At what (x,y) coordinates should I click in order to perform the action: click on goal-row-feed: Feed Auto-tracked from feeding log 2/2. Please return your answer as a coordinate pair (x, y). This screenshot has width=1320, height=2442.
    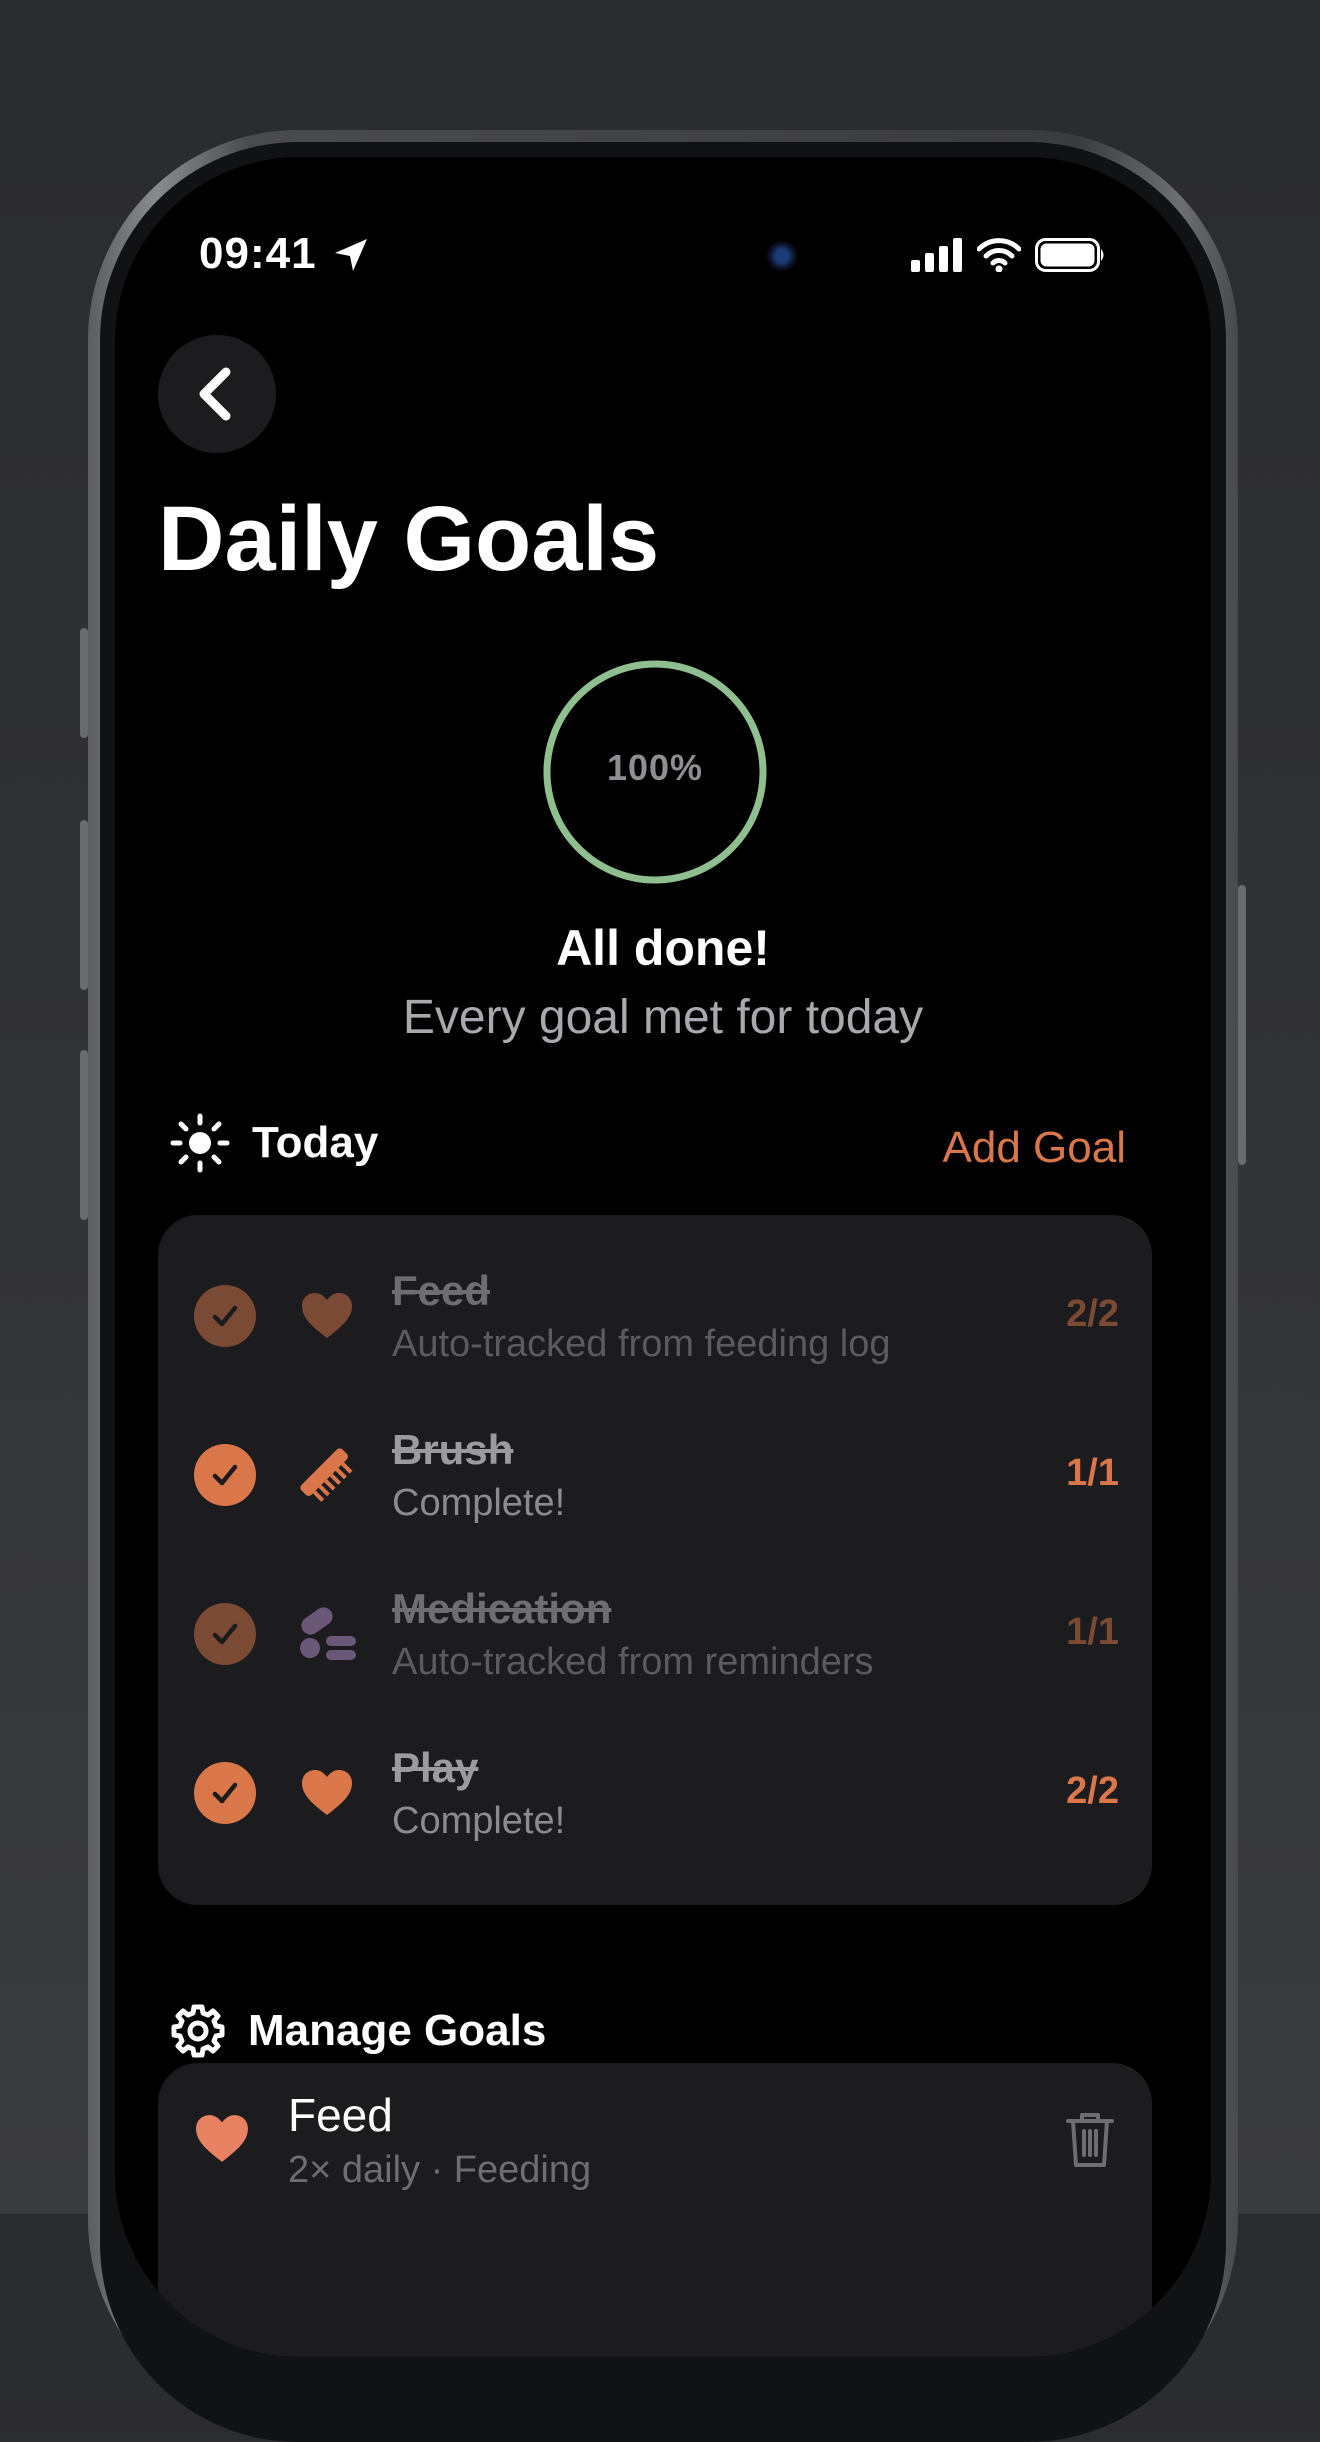
    Looking at the image, I should click on (655, 1316).